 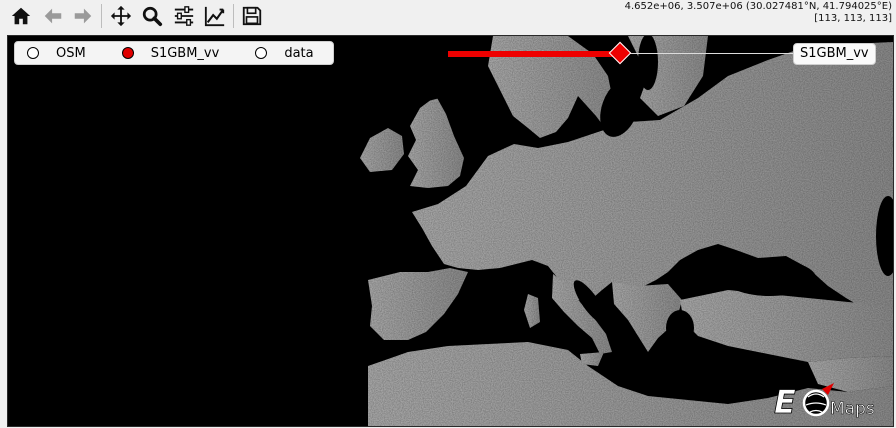 What do you see at coordinates (534, 54) in the screenshot?
I see `slider-track-filled` at bounding box center [534, 54].